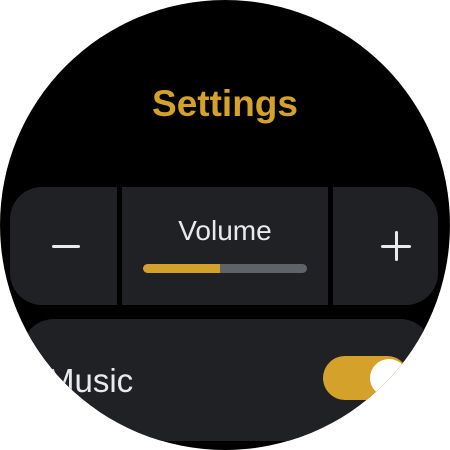  What do you see at coordinates (366, 378) in the screenshot?
I see `music-toggle` at bounding box center [366, 378].